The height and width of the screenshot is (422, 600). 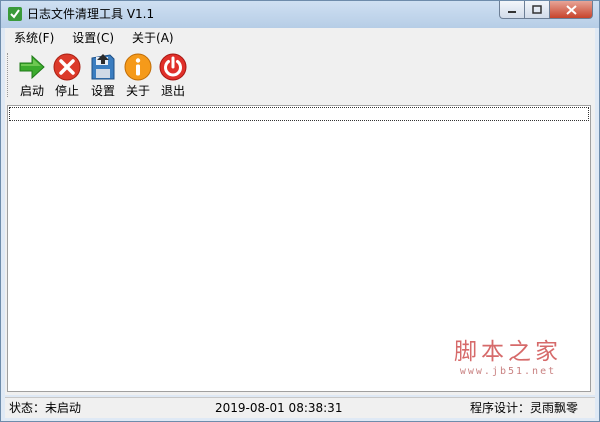 I want to click on toolbar-grip, so click(x=9, y=75).